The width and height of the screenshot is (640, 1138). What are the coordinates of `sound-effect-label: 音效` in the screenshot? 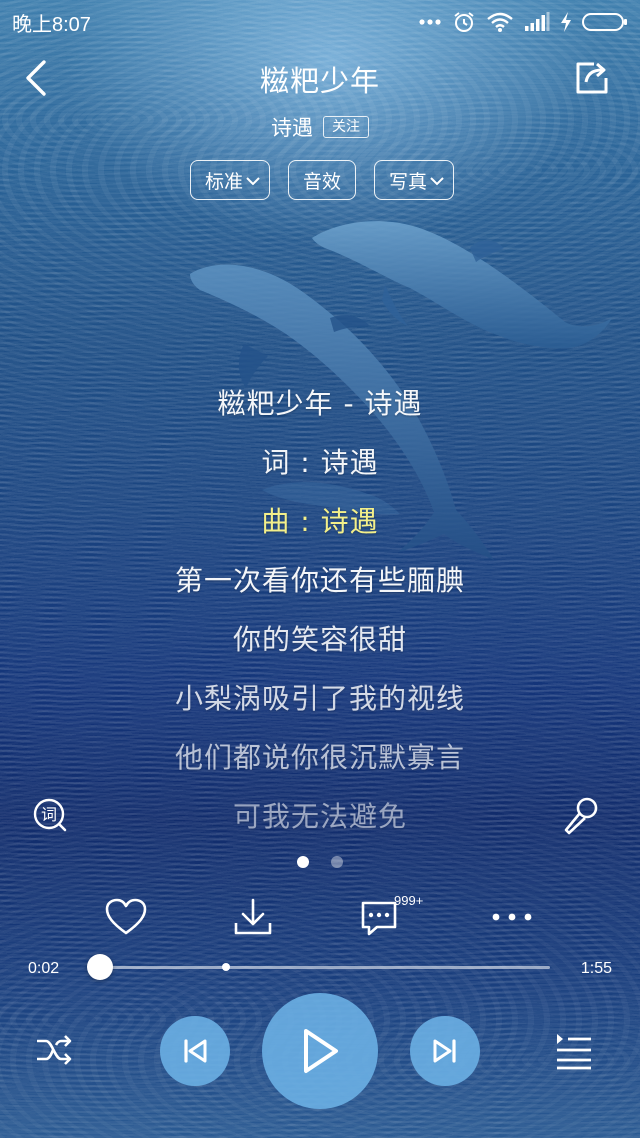 It's located at (321, 181).